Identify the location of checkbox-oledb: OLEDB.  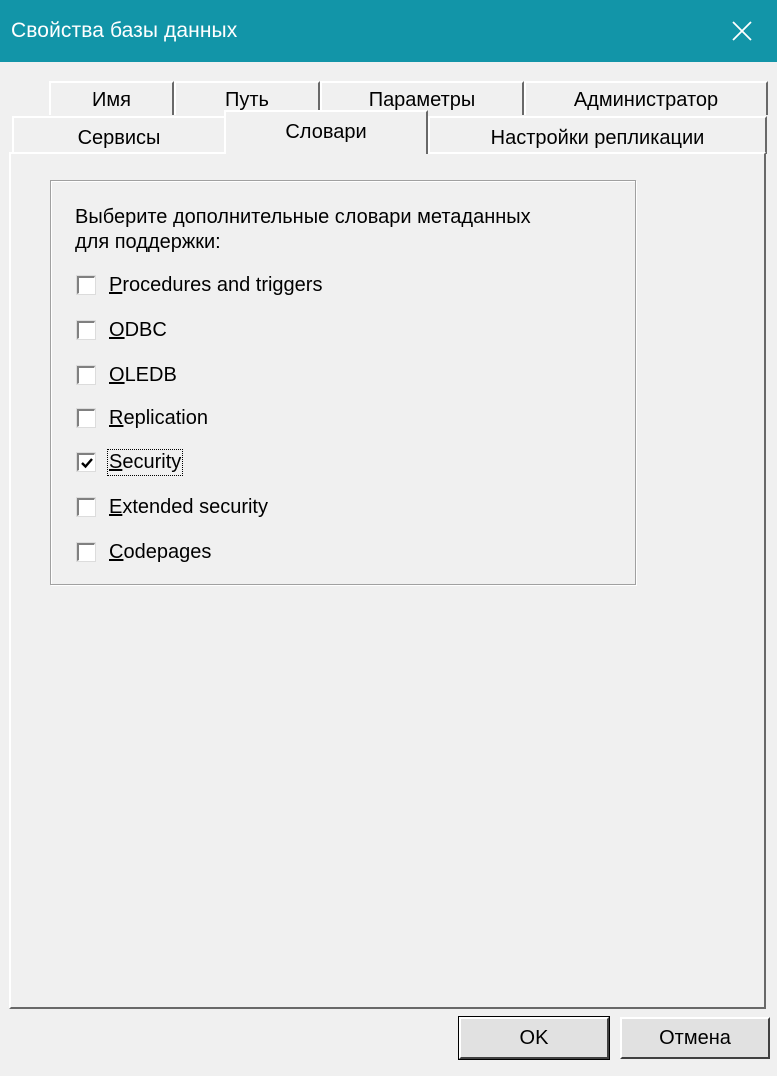
(127, 375).